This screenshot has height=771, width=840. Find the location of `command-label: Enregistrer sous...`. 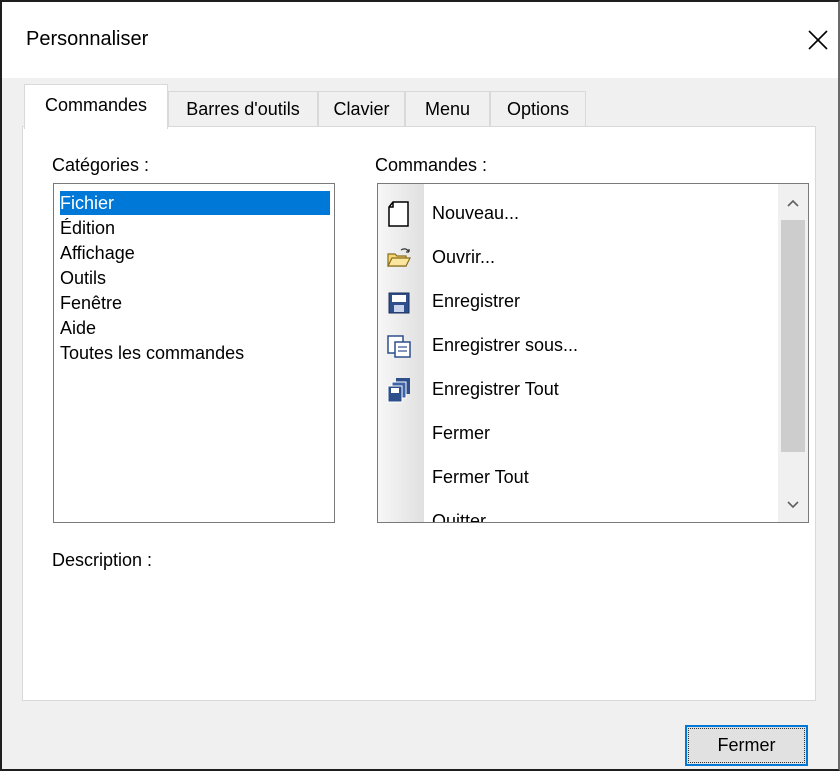

command-label: Enregistrer sous... is located at coordinates (505, 345).